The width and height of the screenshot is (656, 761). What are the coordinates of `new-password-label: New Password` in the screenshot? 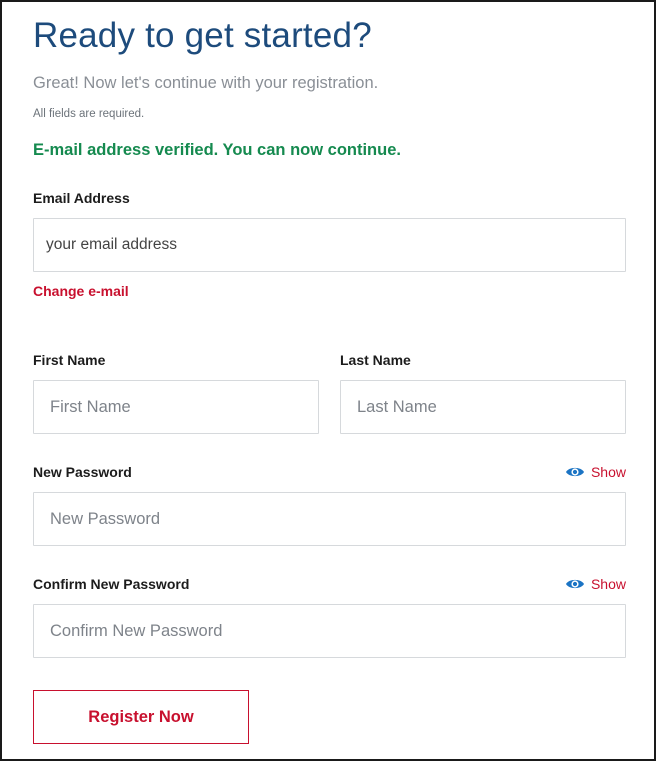 It's located at (82, 472).